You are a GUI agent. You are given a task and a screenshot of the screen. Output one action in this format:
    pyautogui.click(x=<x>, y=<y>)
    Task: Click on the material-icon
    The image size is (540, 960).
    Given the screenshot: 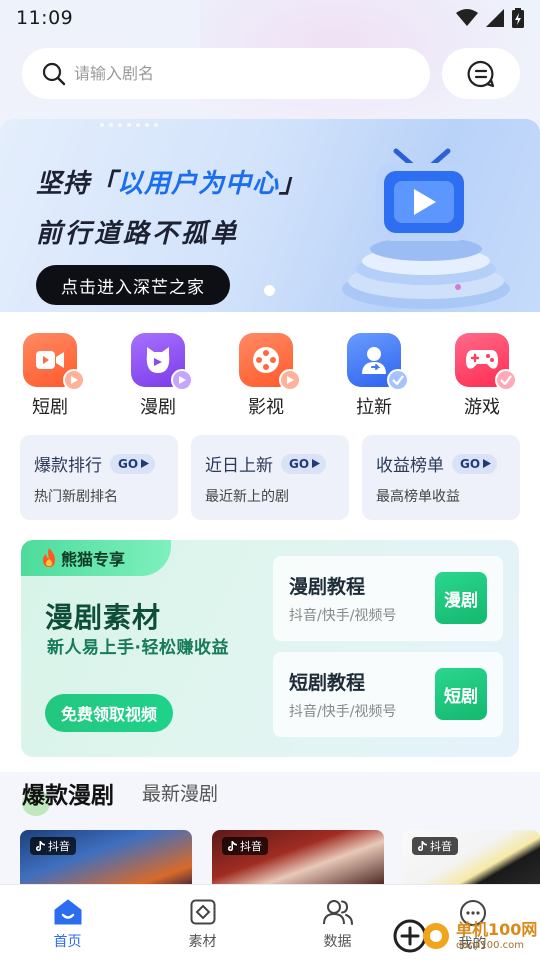 What is the action you would take?
    pyautogui.click(x=202, y=912)
    